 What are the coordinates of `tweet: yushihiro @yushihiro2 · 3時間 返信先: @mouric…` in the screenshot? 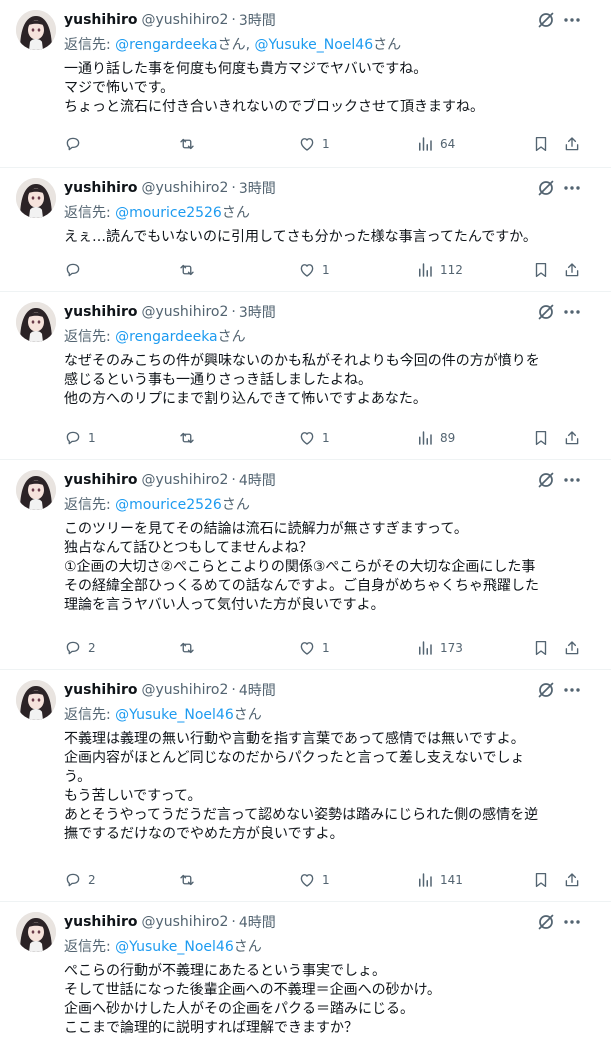 It's located at (305, 230).